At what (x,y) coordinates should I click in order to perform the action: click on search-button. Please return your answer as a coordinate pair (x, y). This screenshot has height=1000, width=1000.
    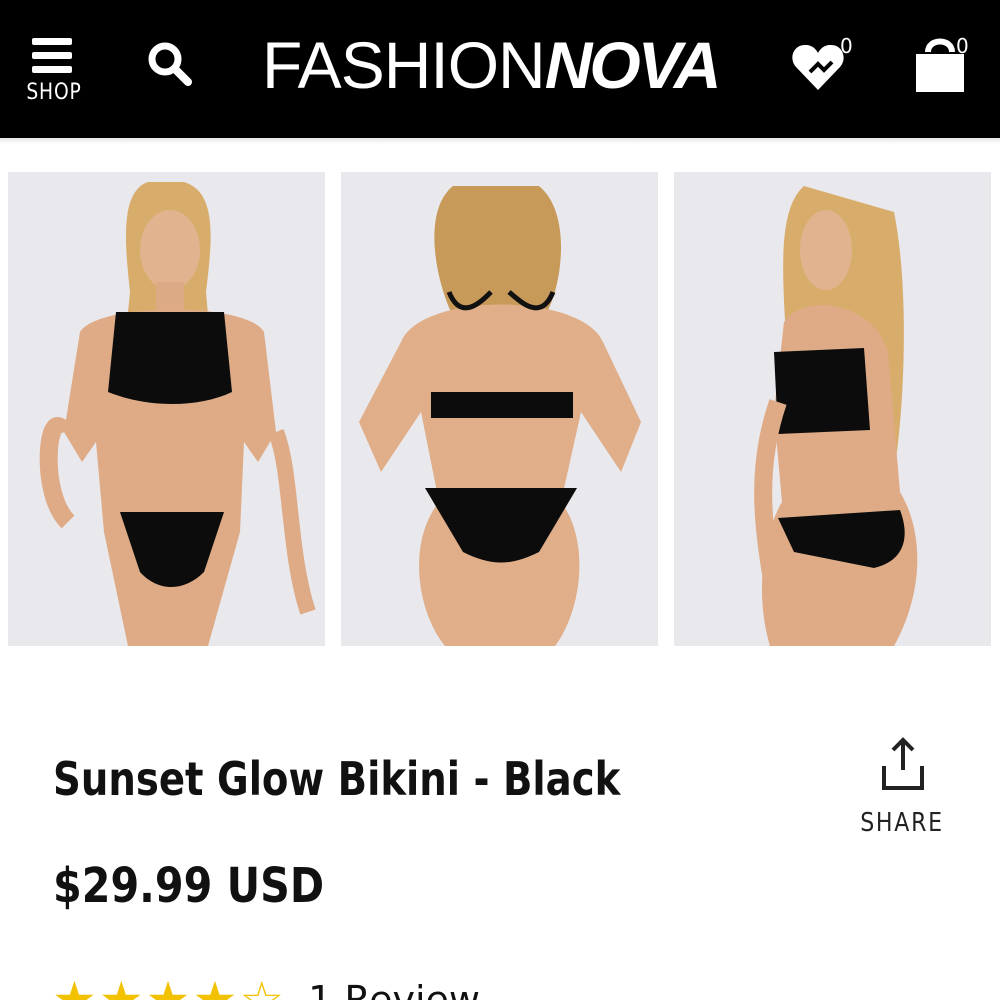
    Looking at the image, I should click on (170, 64).